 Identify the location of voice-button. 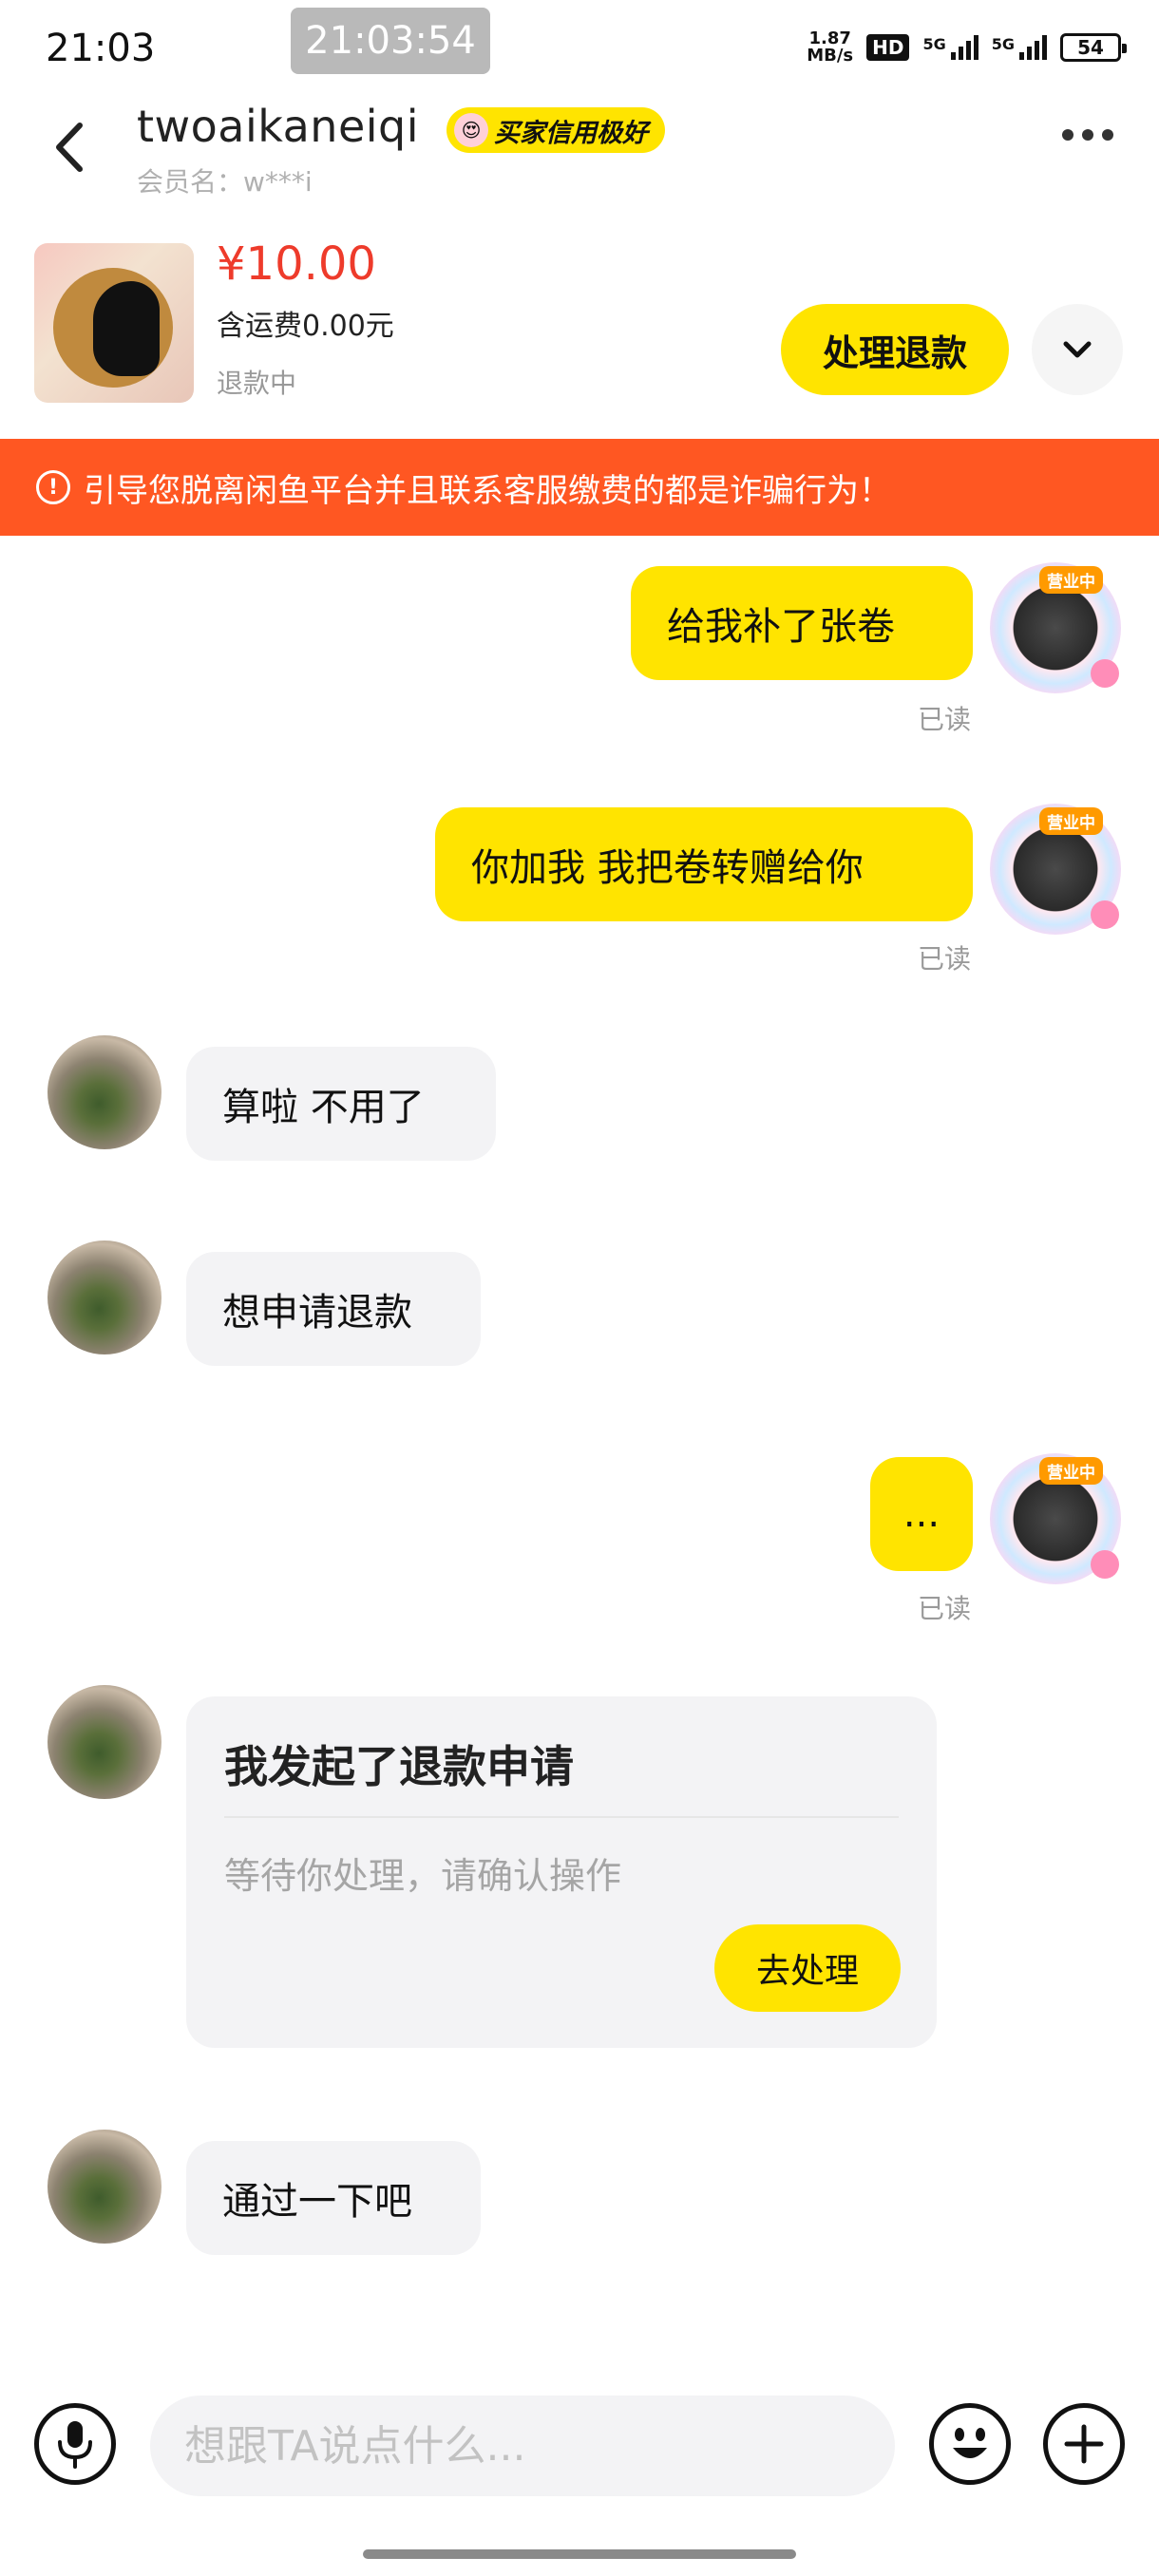
(75, 2444).